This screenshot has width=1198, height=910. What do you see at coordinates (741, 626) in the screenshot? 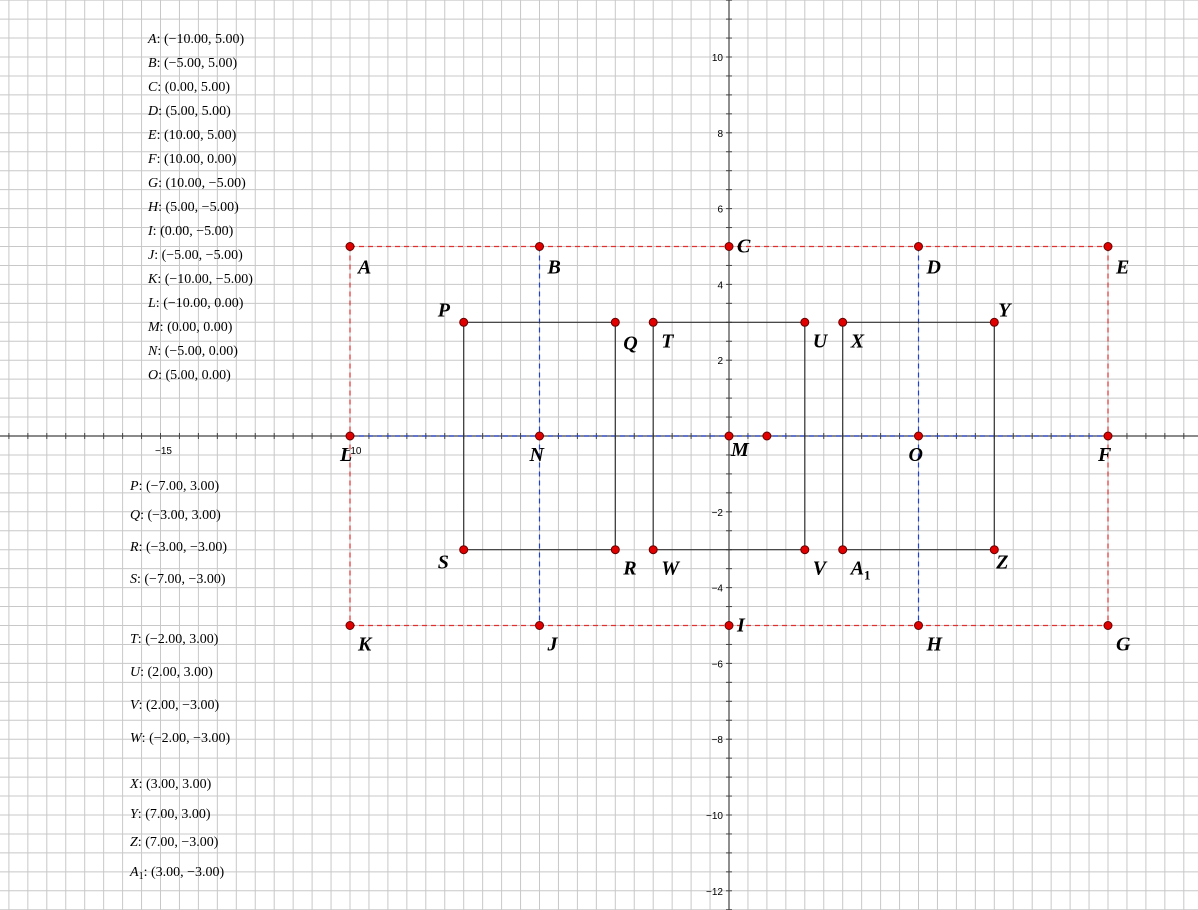
I see `point-label-I: I` at bounding box center [741, 626].